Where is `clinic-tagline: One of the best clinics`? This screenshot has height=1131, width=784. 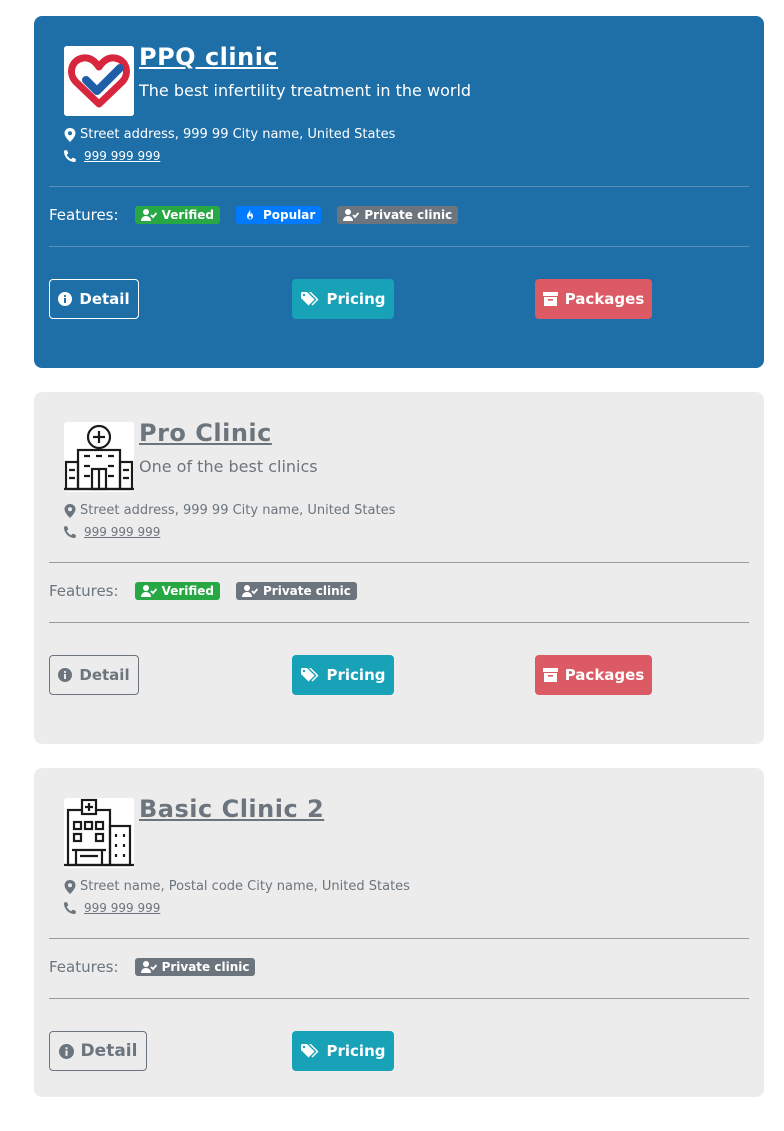 clinic-tagline: One of the best clinics is located at coordinates (228, 466).